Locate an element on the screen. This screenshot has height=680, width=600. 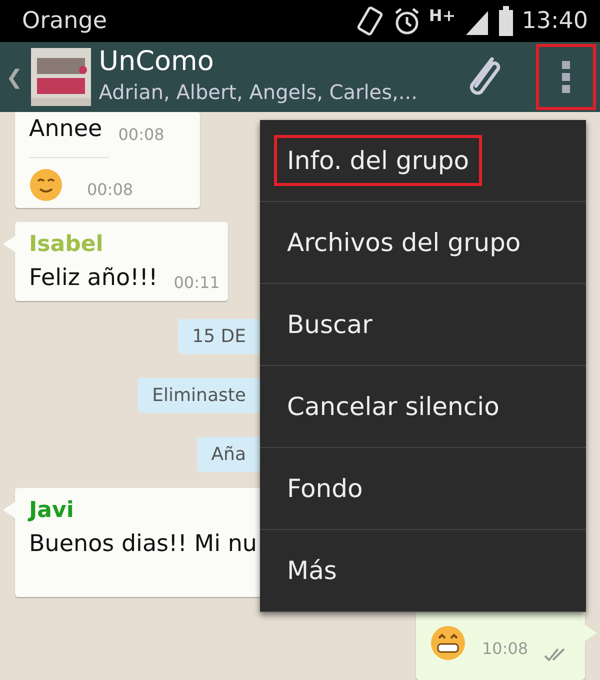
sender-name: Javi is located at coordinates (52, 511).